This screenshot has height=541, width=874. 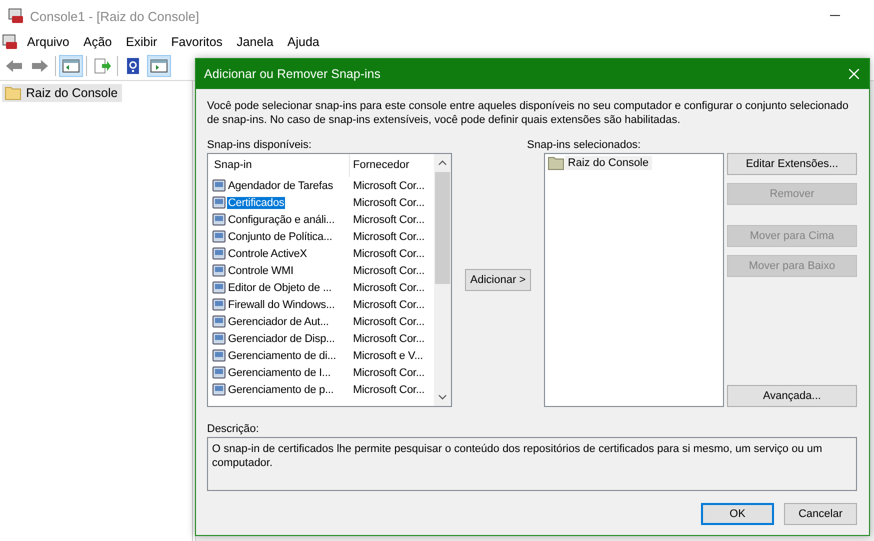 I want to click on close-icon, so click(x=854, y=74).